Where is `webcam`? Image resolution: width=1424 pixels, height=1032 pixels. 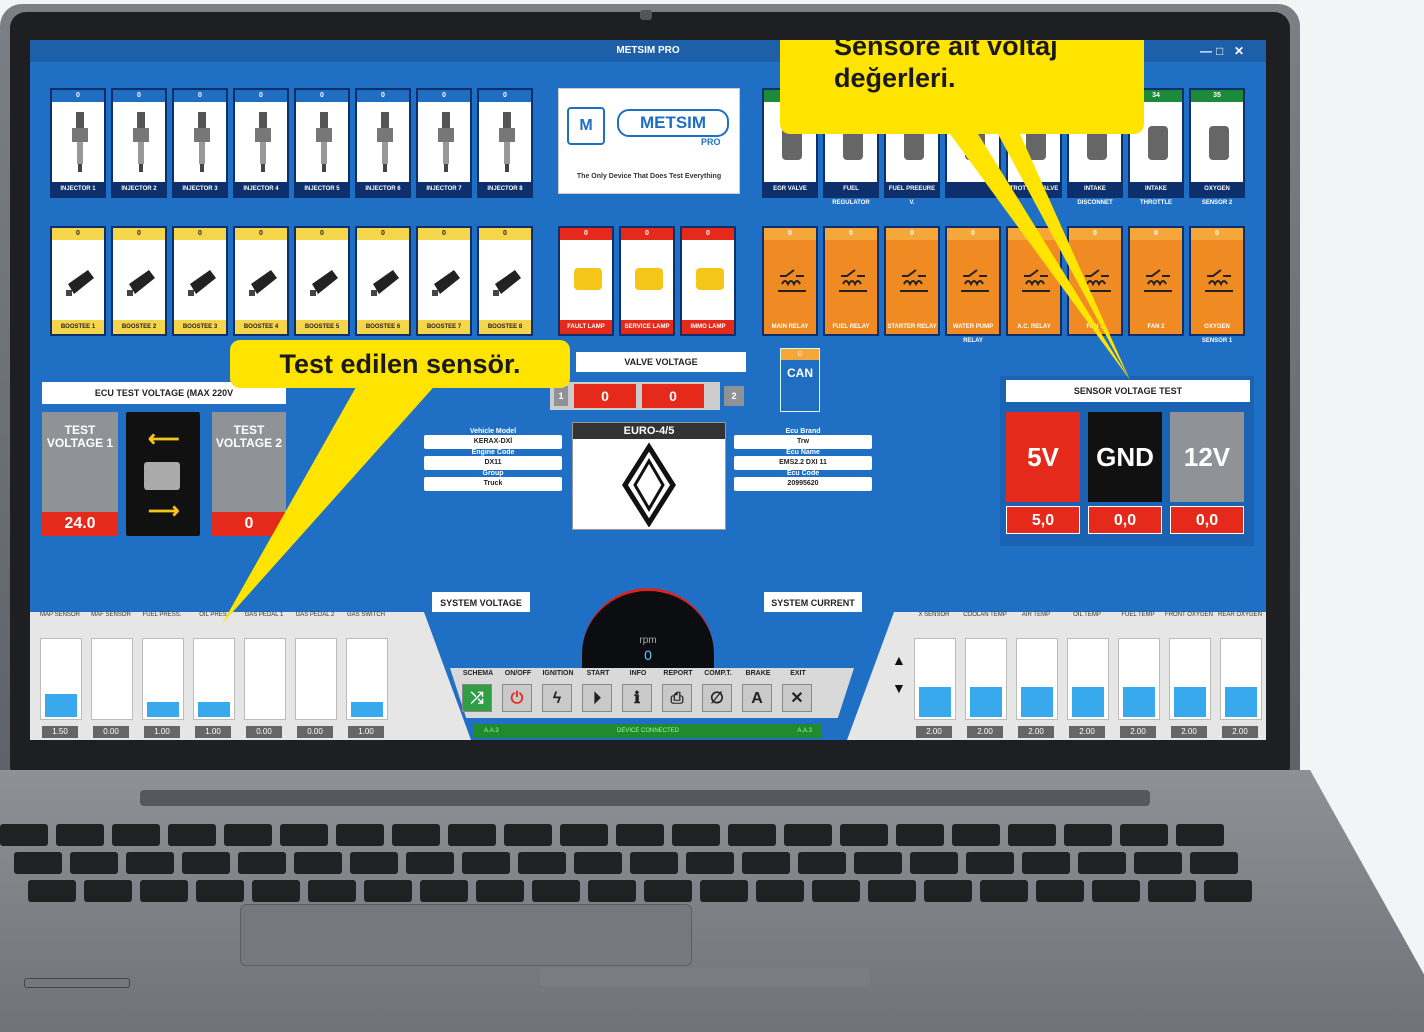 webcam is located at coordinates (646, 15).